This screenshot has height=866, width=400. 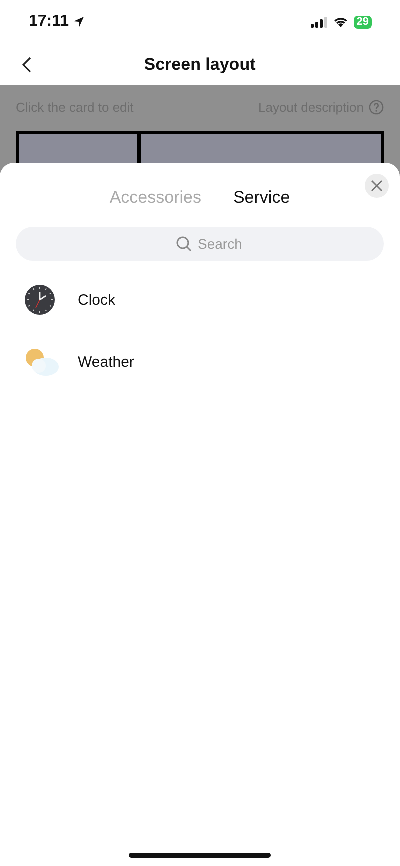 I want to click on wifi-icon, so click(x=340, y=22).